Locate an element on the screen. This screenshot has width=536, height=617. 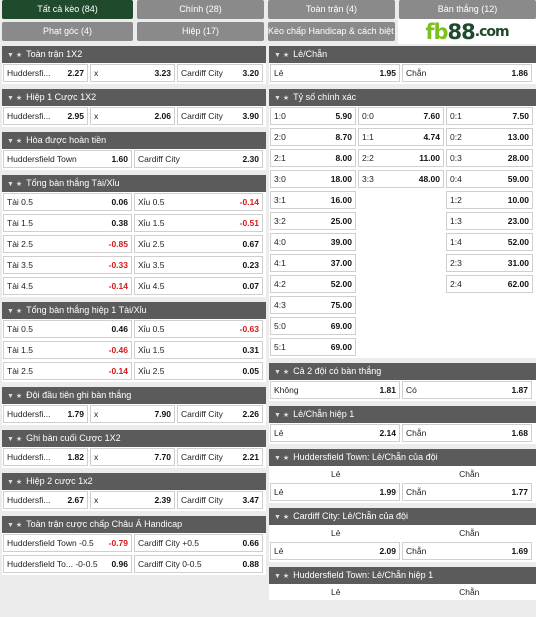
market-header: ▼ ★ Đội đầu tiên ghi bàn thắng is located at coordinates (134, 395).